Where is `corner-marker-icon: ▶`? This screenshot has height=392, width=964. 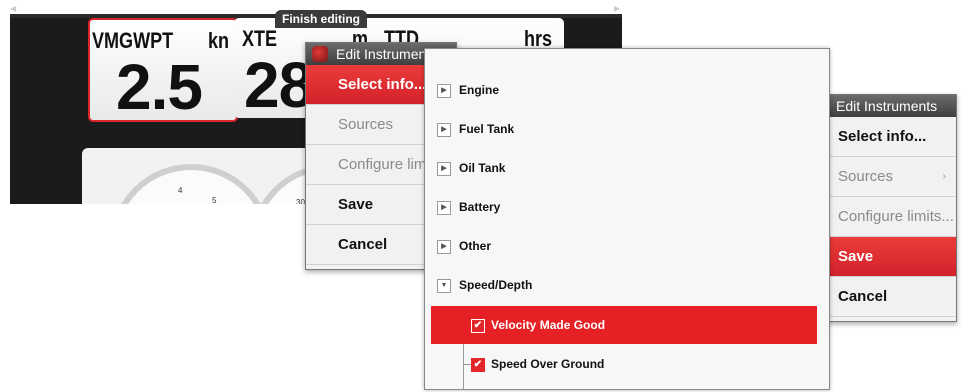
corner-marker-icon: ▶ is located at coordinates (617, 8).